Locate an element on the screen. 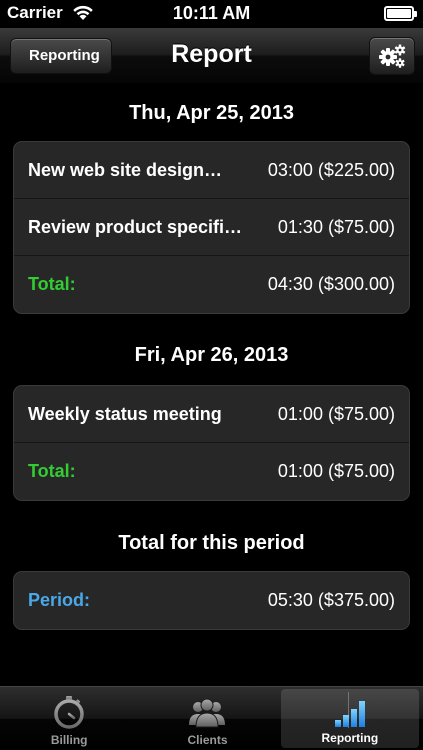 The height and width of the screenshot is (750, 423). entry-name: Weekly status meeting is located at coordinates (125, 413).